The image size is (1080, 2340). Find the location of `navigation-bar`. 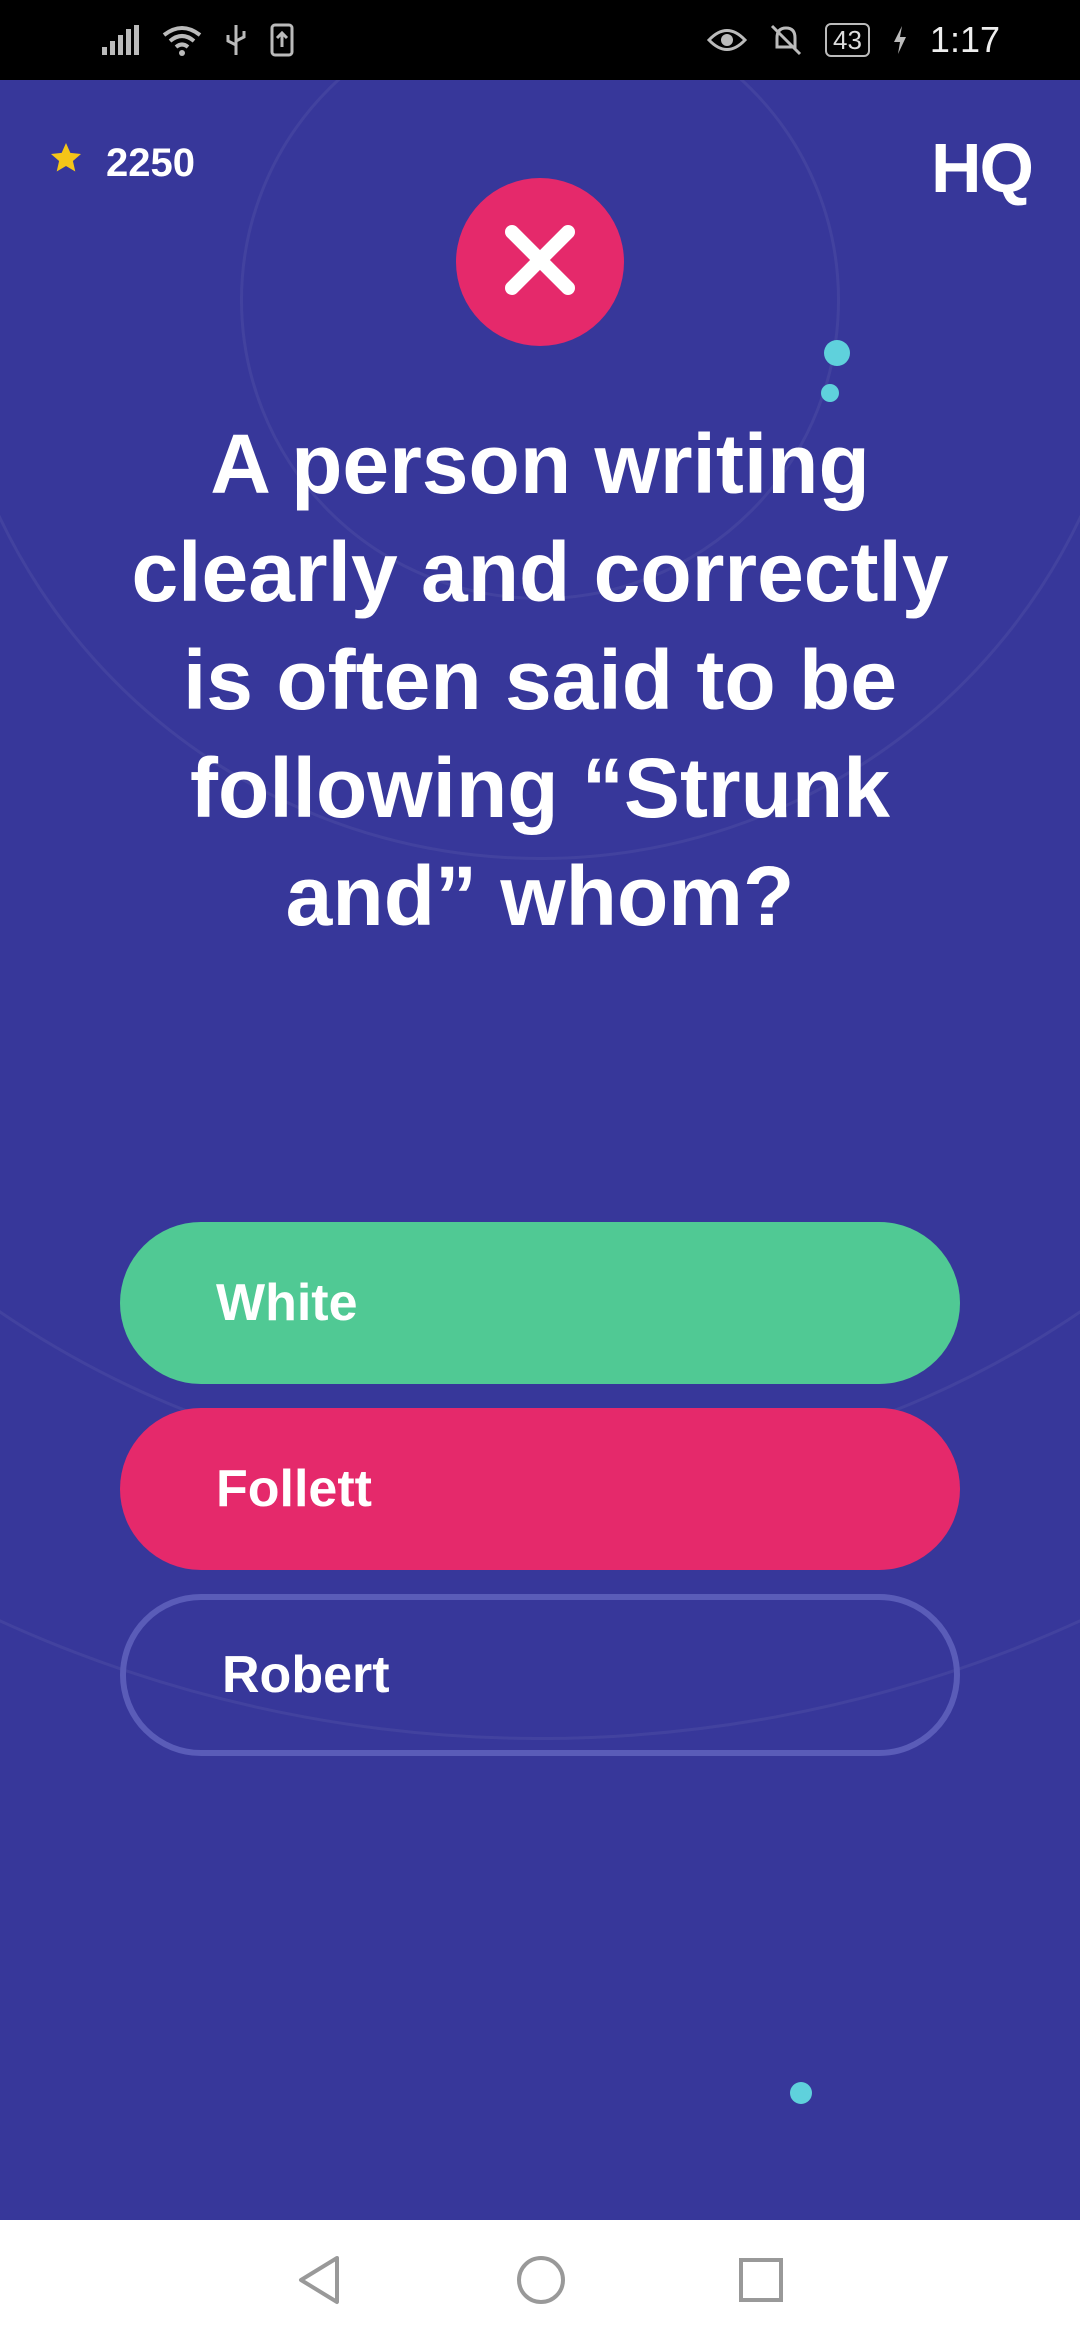

navigation-bar is located at coordinates (540, 2280).